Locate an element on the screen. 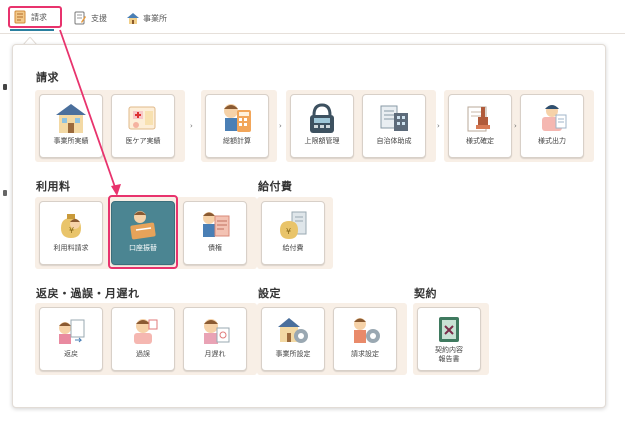  menu-card-jigyosho-jisseki: 事業所実績 is located at coordinates (71, 126).